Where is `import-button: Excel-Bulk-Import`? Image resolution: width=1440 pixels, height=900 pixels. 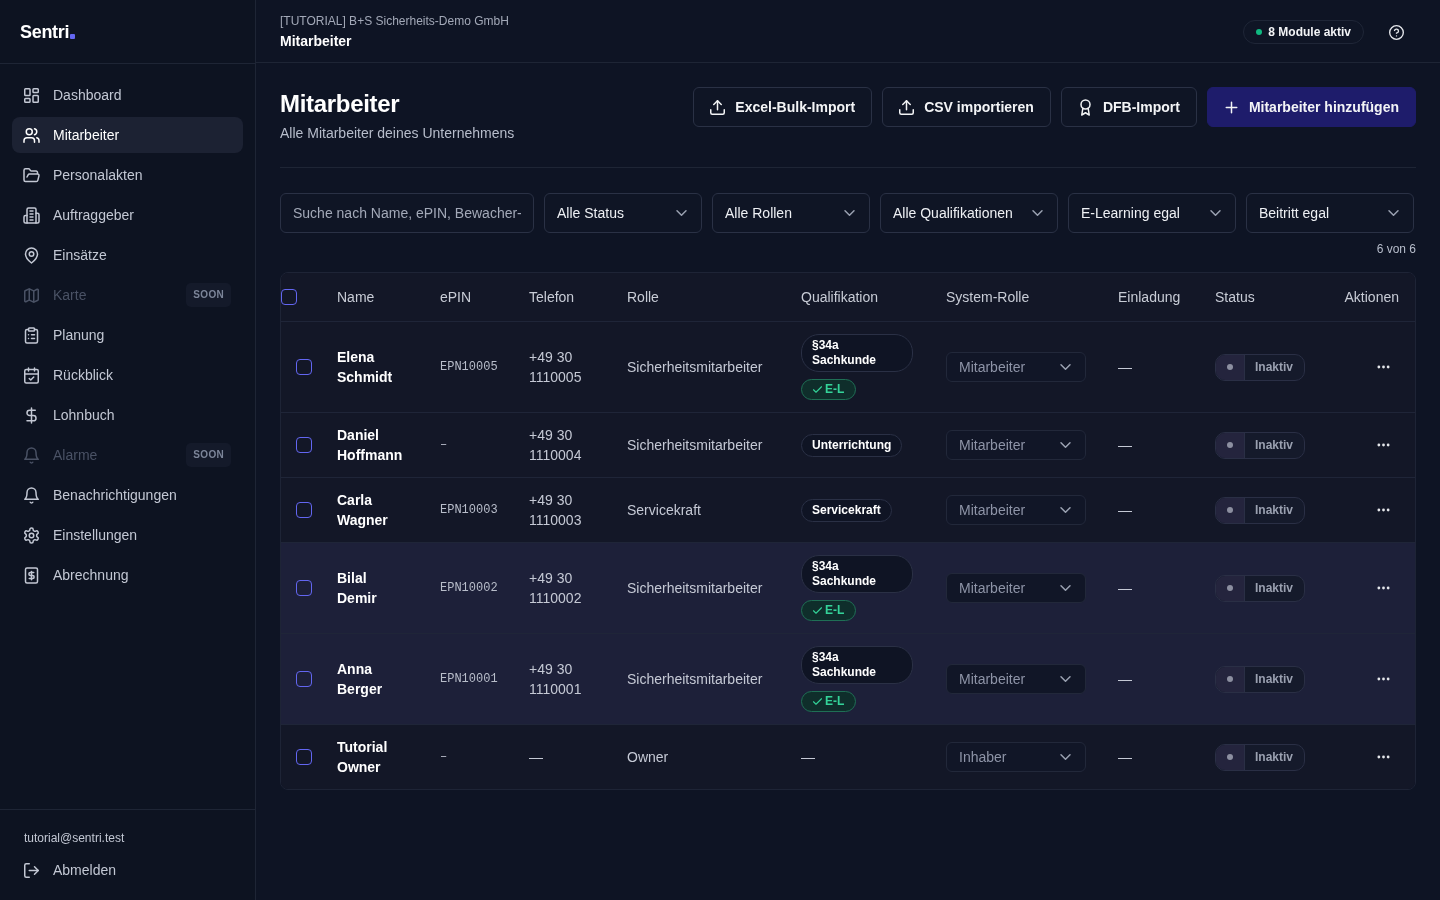
import-button: Excel-Bulk-Import is located at coordinates (783, 107).